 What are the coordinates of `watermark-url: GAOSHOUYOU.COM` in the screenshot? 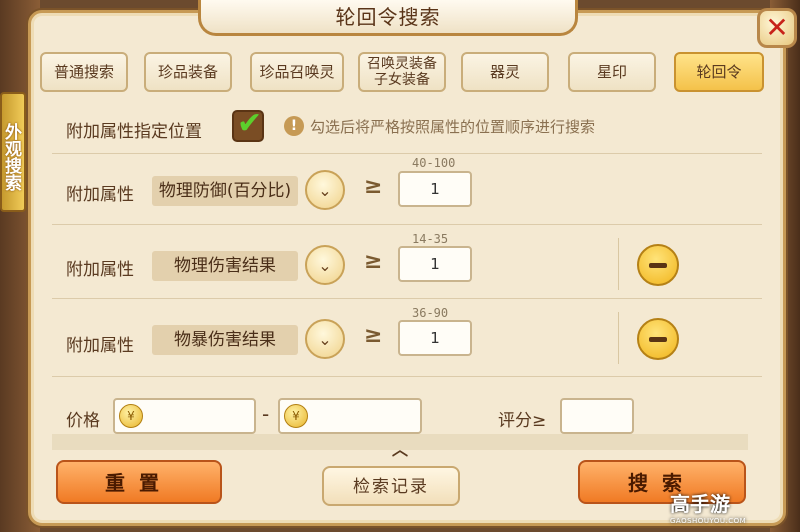 It's located at (708, 521).